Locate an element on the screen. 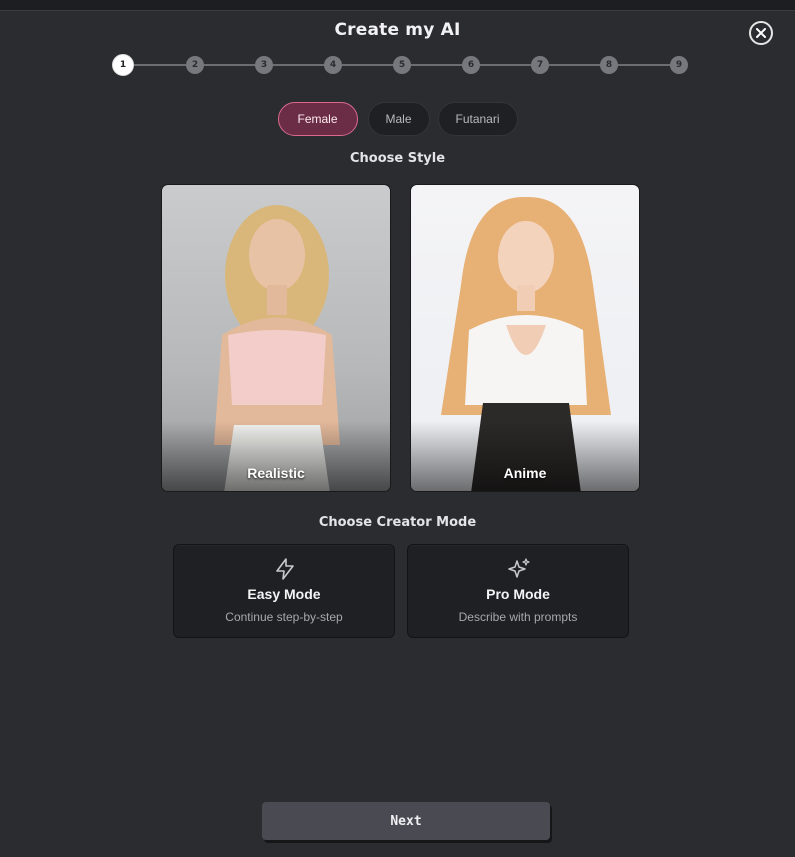  gender-tab-male: Male is located at coordinates (398, 119).